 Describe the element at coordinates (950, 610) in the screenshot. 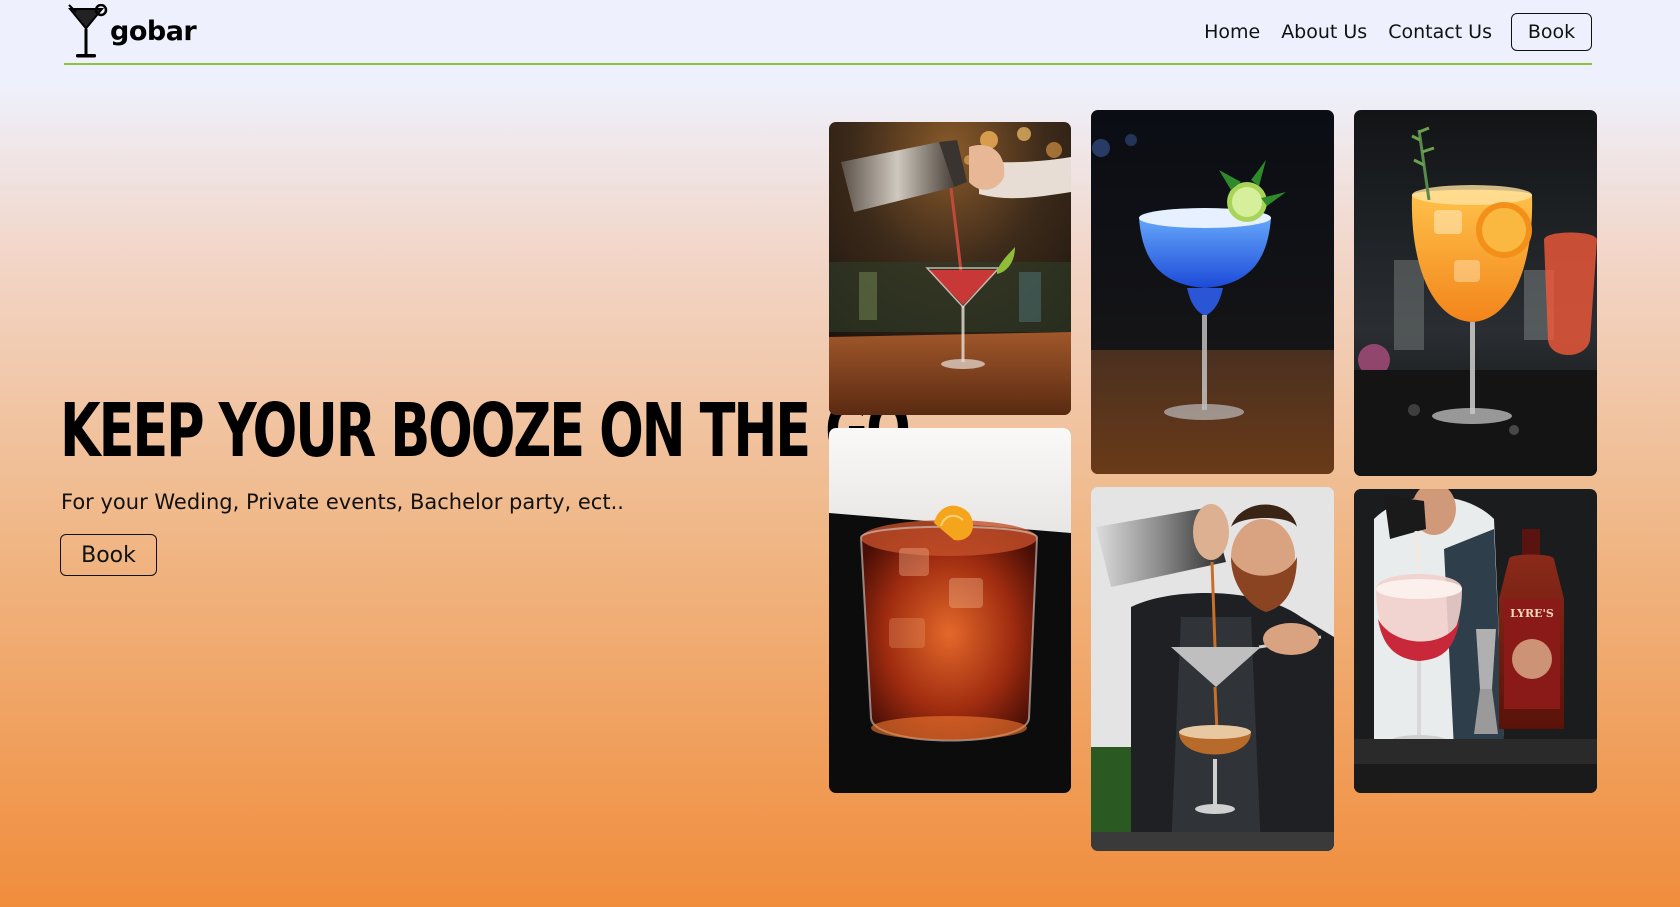

I see `negroni-rocks-photo` at that location.